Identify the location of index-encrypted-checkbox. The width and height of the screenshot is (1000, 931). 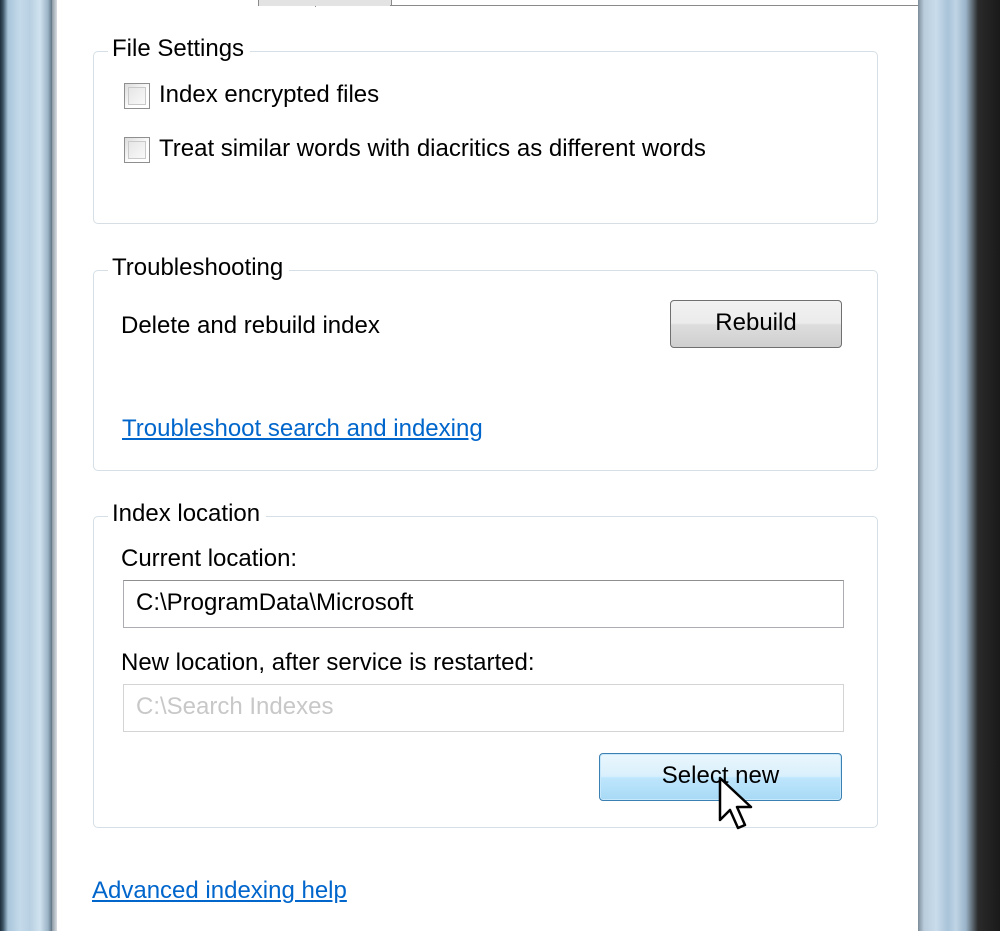
(137, 96).